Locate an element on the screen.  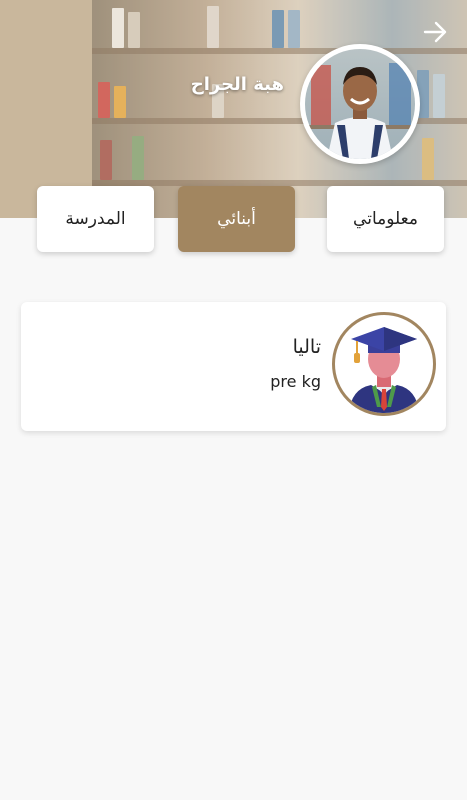
tab-my-children-label: أبنائي is located at coordinates (236, 219).